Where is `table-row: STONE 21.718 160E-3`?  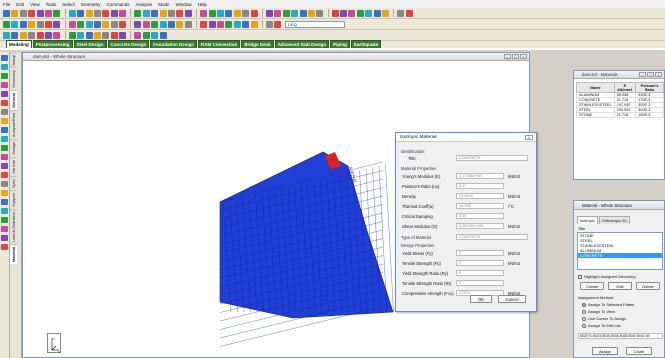 table-row: STONE 21.718 160E-3 is located at coordinates (620, 115).